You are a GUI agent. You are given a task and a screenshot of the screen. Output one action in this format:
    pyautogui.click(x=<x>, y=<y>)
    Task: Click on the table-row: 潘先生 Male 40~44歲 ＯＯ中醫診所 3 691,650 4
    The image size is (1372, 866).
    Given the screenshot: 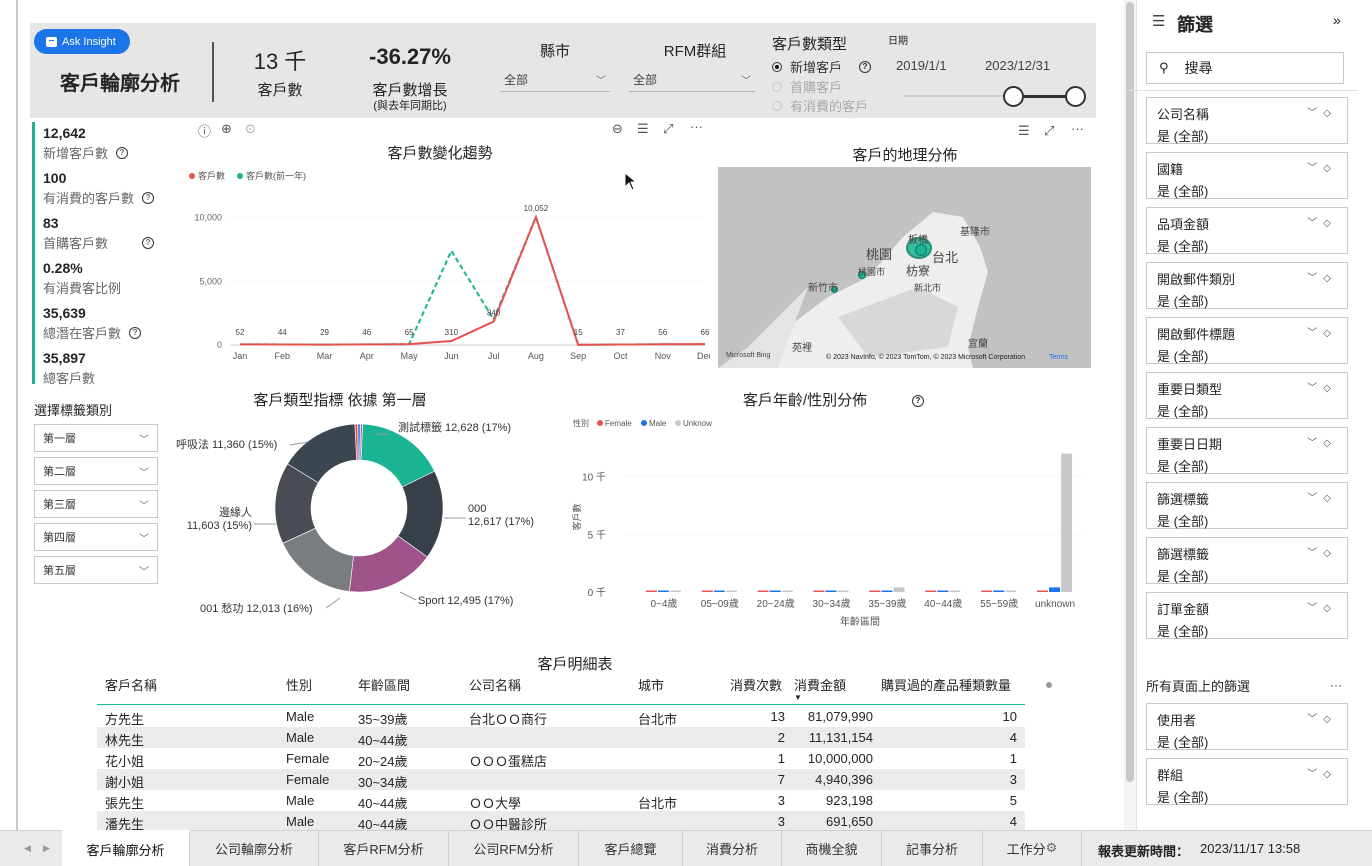 What is the action you would take?
    pyautogui.click(x=561, y=821)
    